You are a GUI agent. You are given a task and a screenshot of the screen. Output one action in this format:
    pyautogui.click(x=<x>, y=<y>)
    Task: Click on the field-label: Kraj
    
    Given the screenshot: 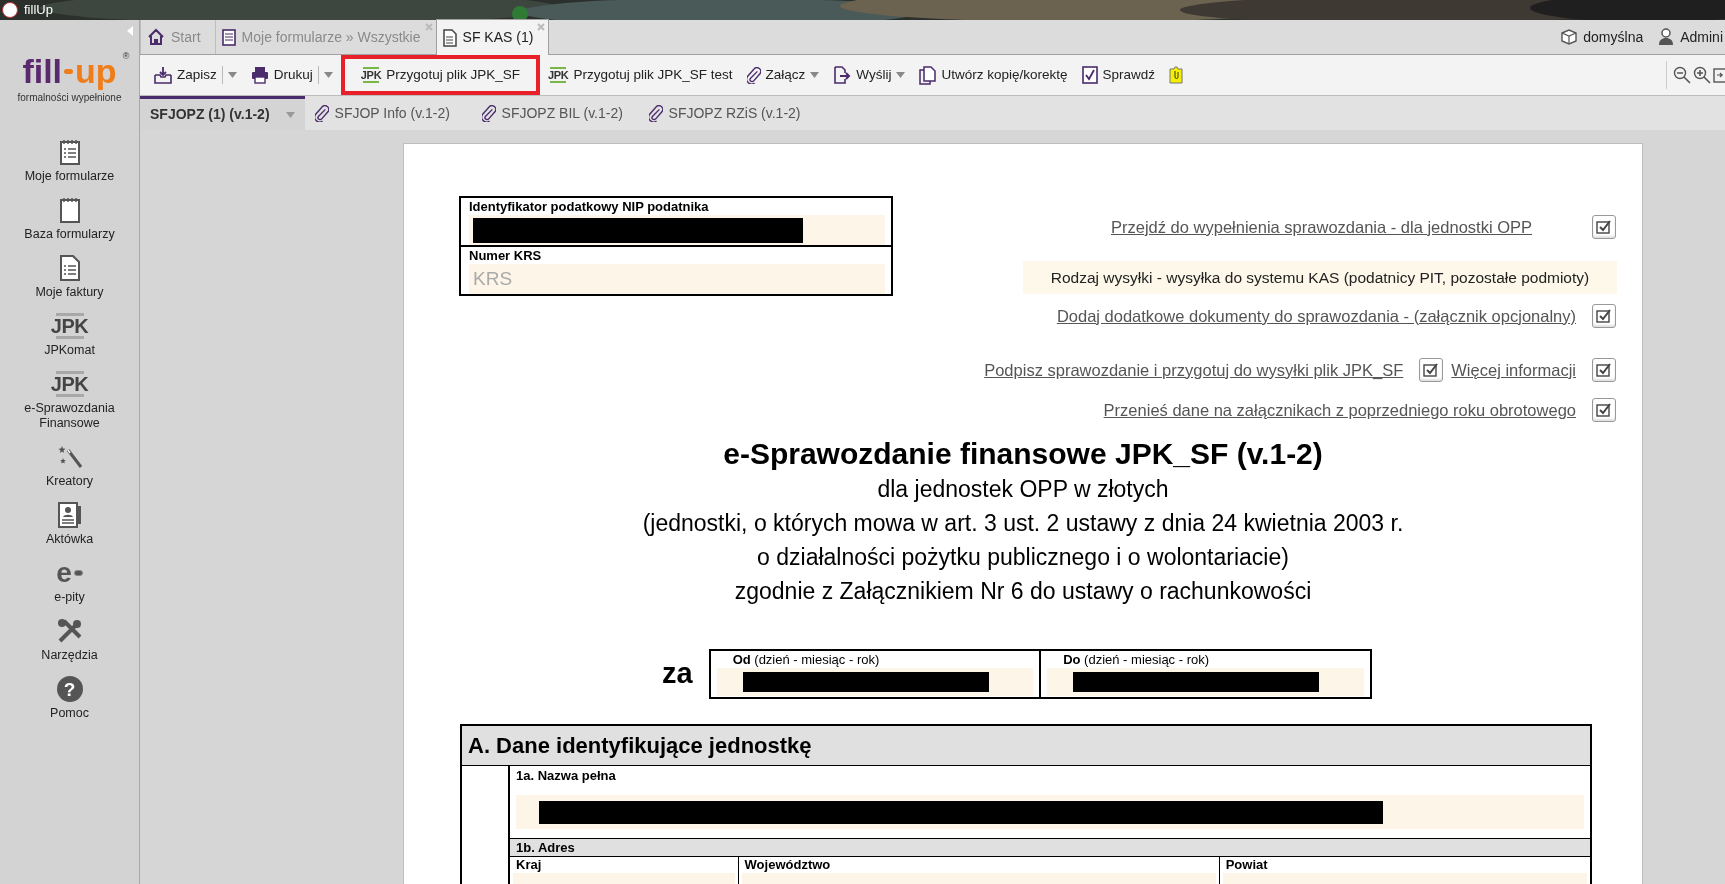 What is the action you would take?
    pyautogui.click(x=529, y=865)
    